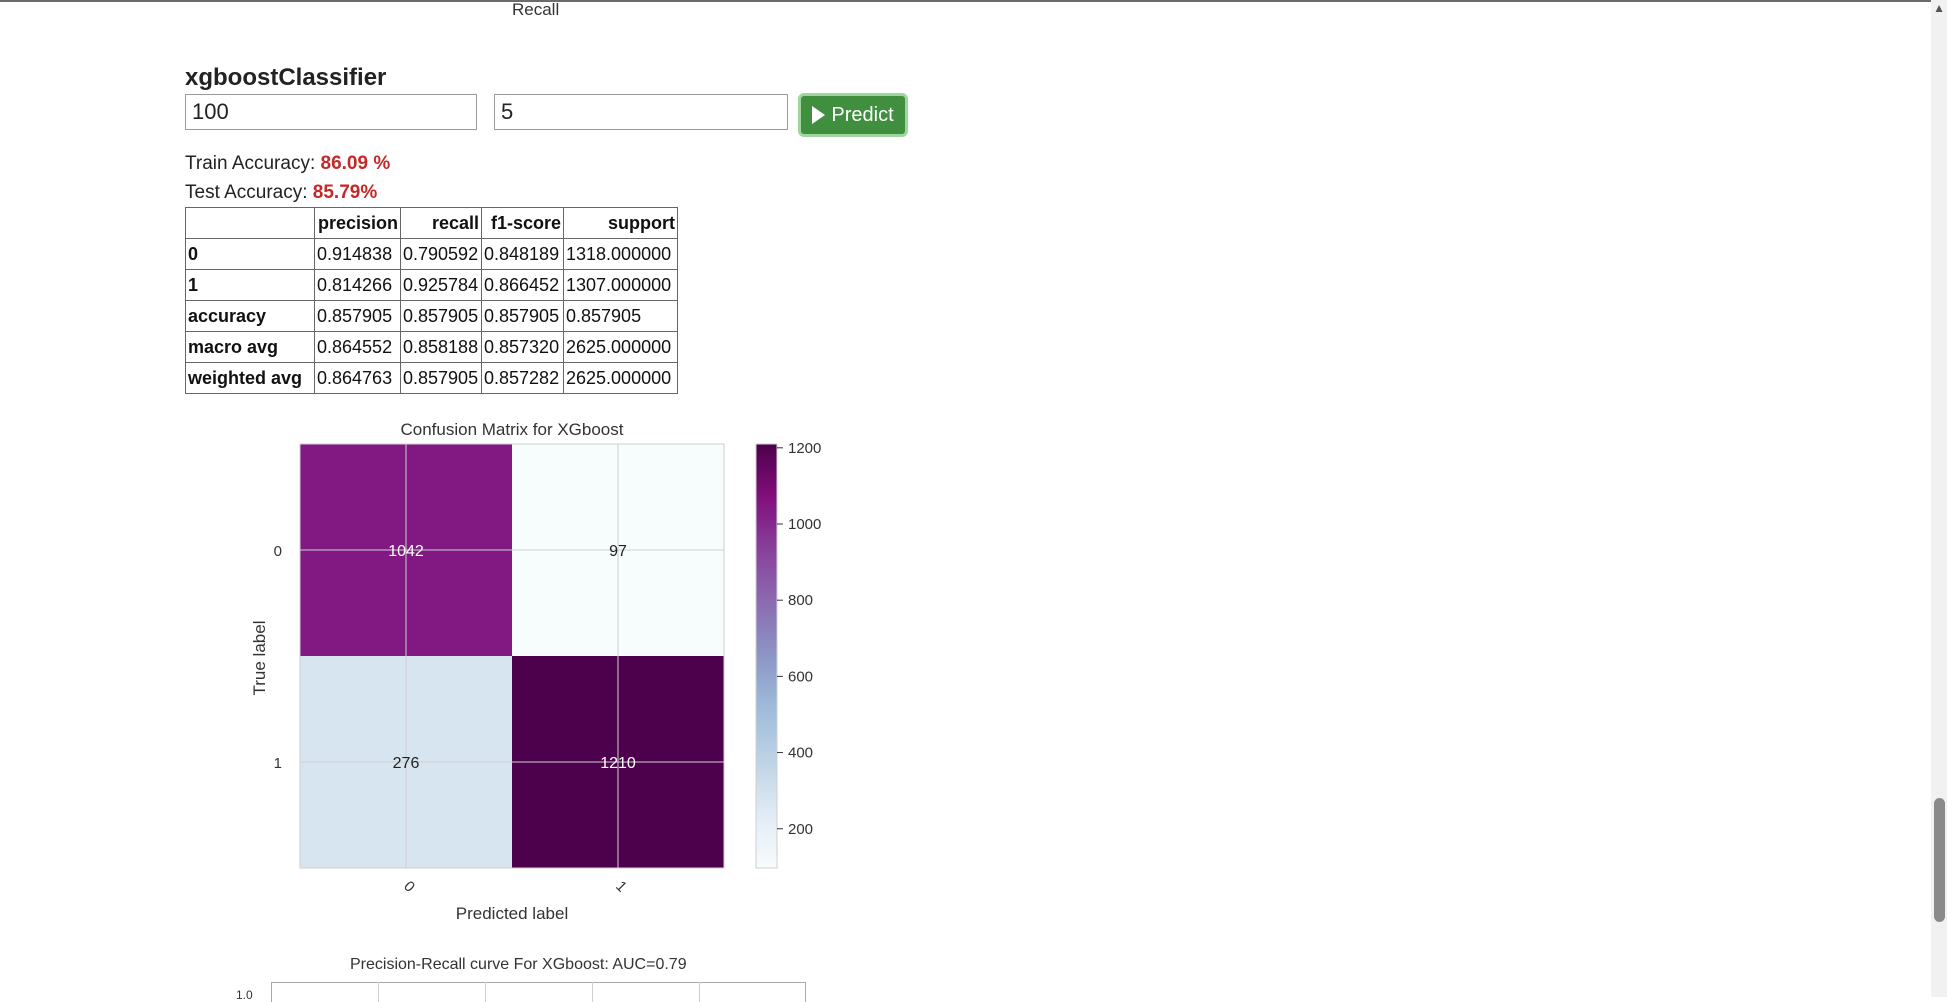 The image size is (1947, 1002). What do you see at coordinates (278, 763) in the screenshot?
I see `y-tick-label: 1` at bounding box center [278, 763].